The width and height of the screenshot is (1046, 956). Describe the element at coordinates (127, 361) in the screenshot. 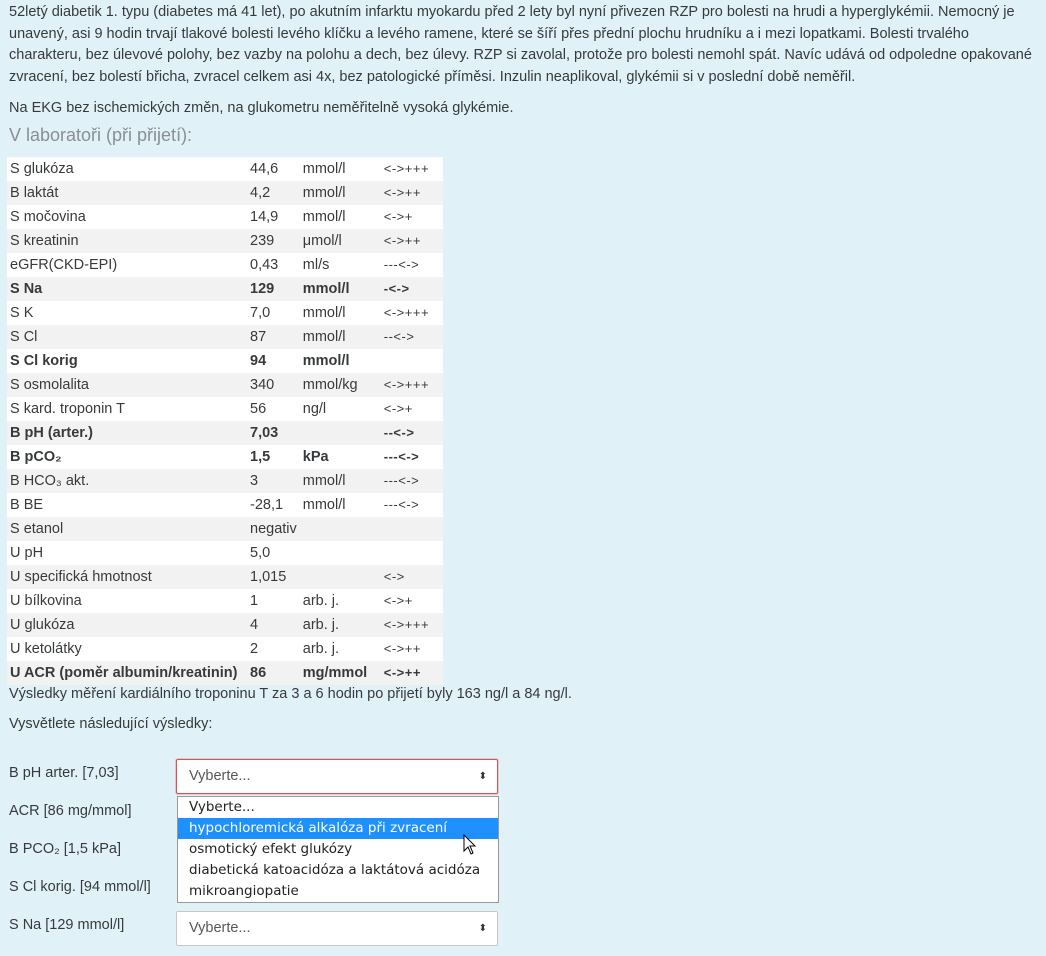

I see `lab-name: S Cl korig` at that location.